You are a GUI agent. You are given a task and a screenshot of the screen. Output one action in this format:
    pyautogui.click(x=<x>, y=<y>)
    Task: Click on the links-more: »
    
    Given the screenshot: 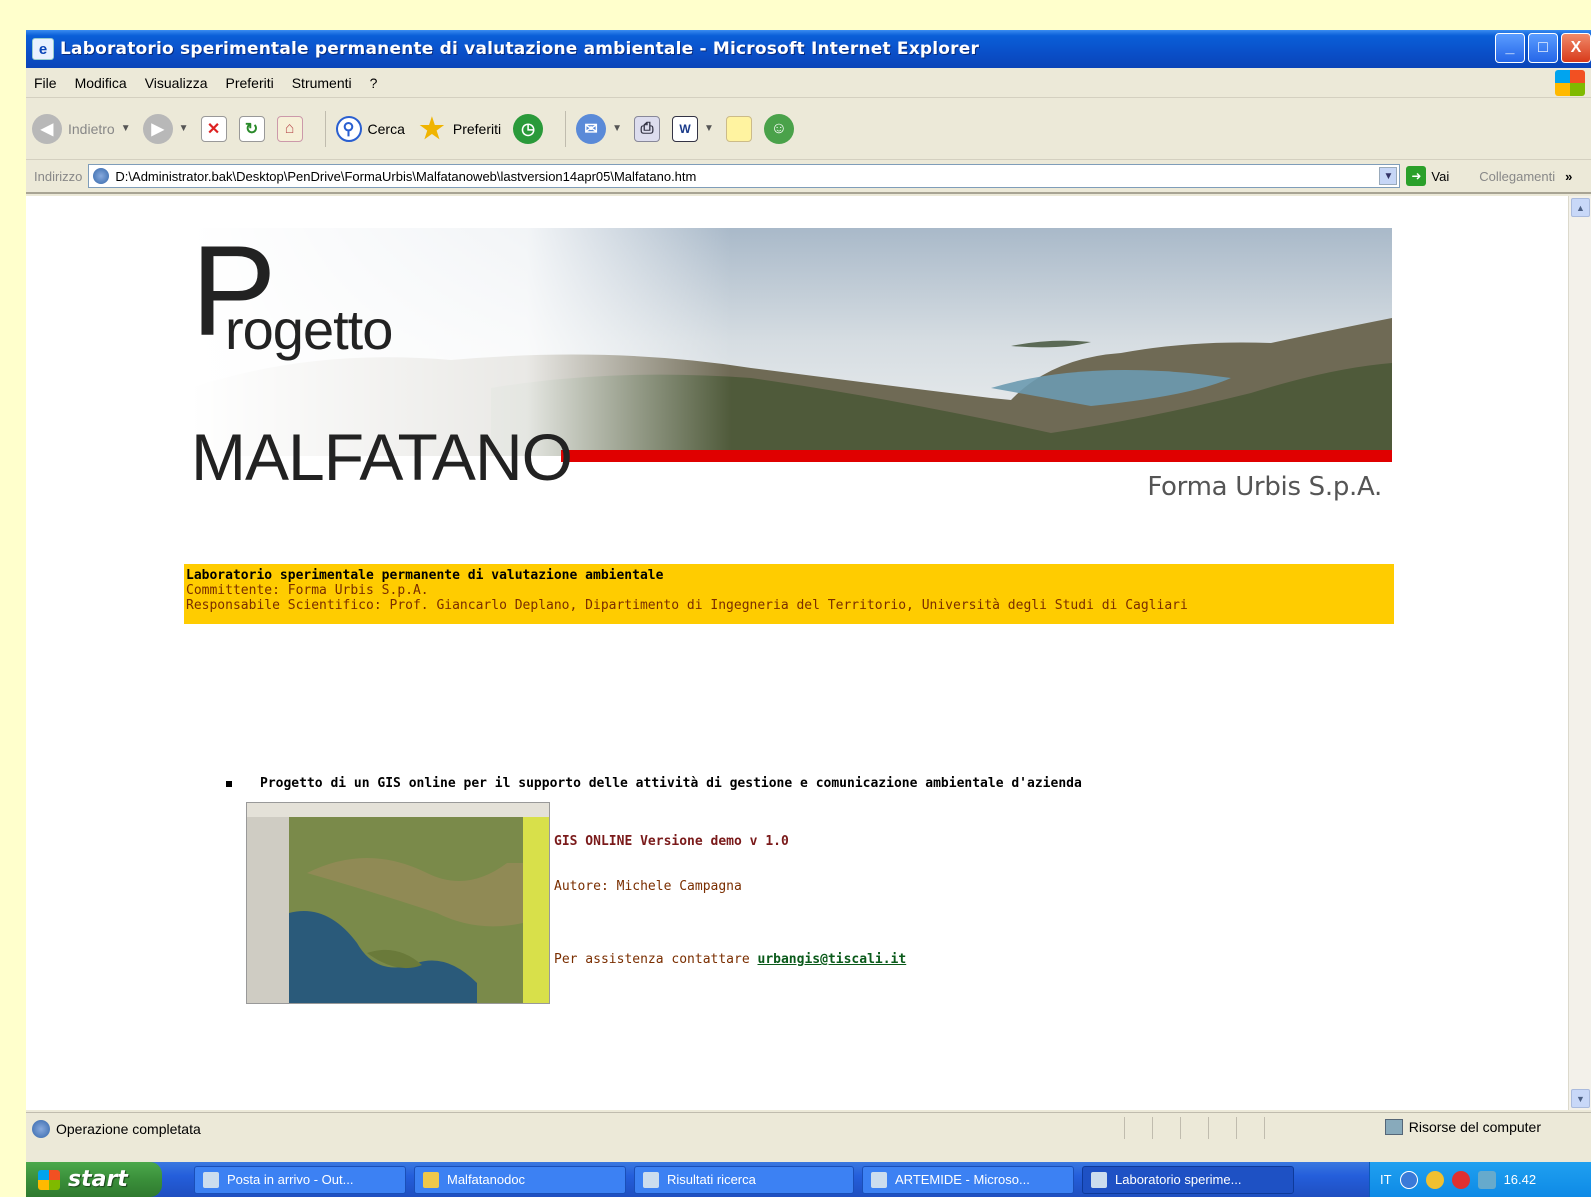 What is the action you would take?
    pyautogui.click(x=1568, y=176)
    